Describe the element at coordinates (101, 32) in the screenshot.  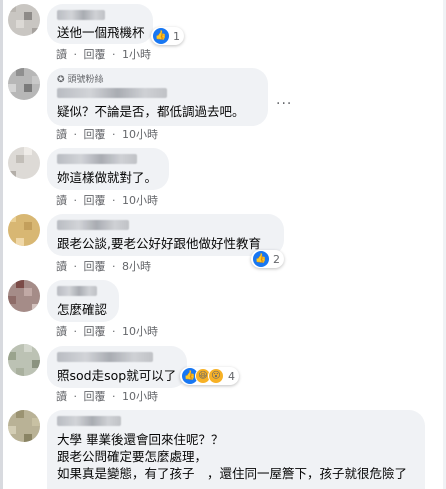
I see `comment-text: 送他一個飛機杯` at that location.